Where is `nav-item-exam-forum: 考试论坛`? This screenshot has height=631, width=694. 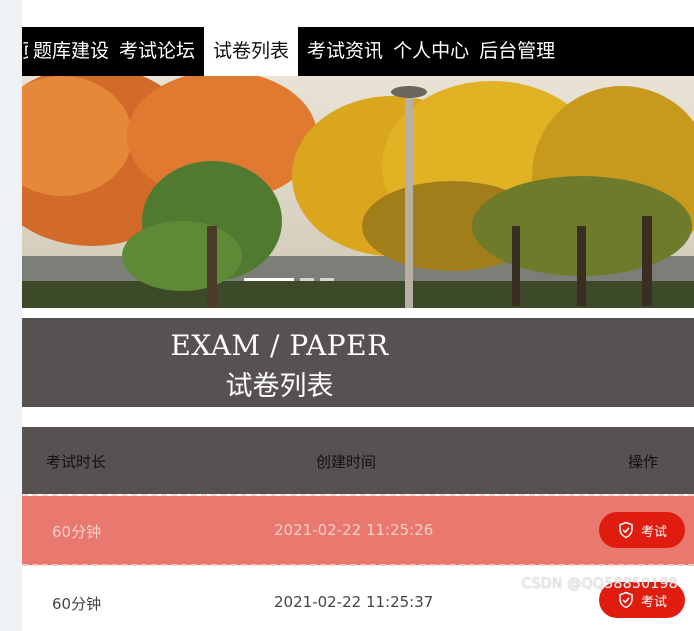
nav-item-exam-forum: 考试论坛 is located at coordinates (157, 51).